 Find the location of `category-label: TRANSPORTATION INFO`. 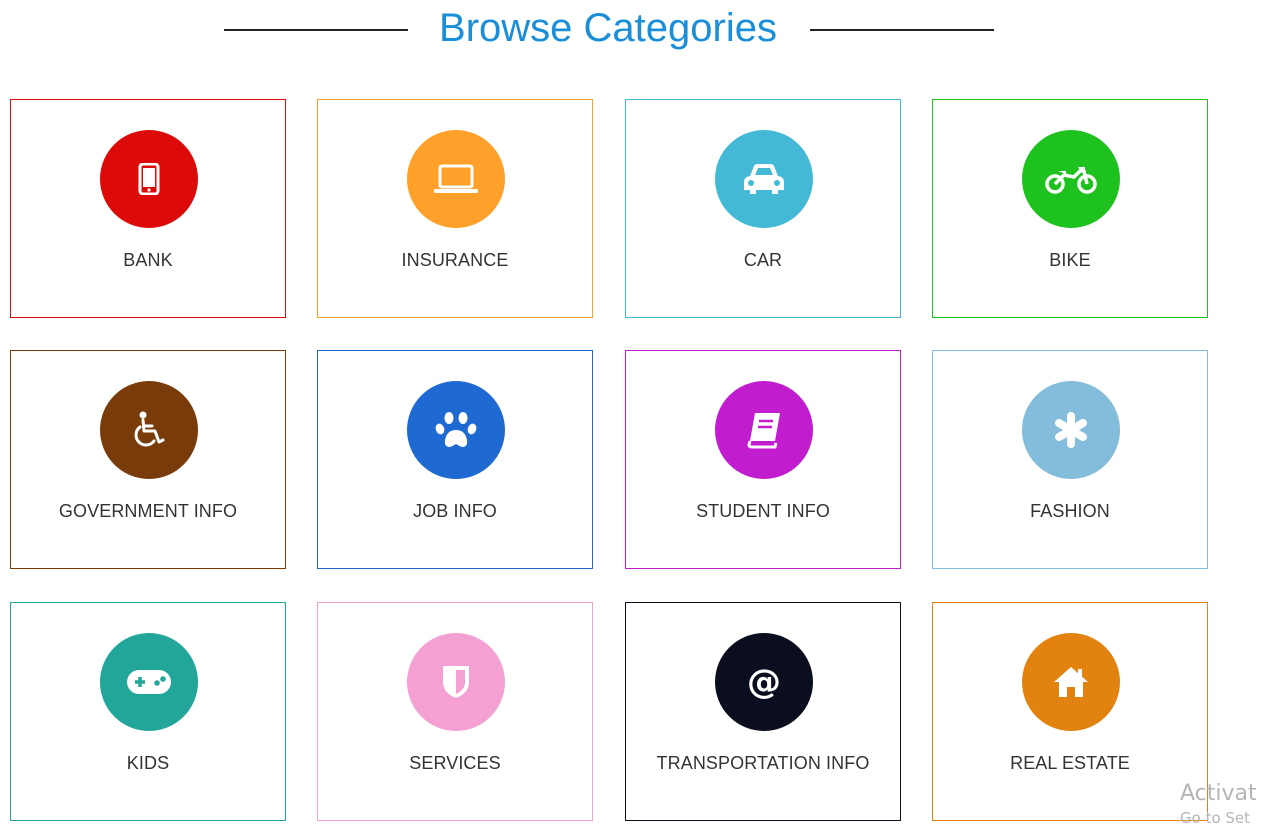

category-label: TRANSPORTATION INFO is located at coordinates (763, 763).